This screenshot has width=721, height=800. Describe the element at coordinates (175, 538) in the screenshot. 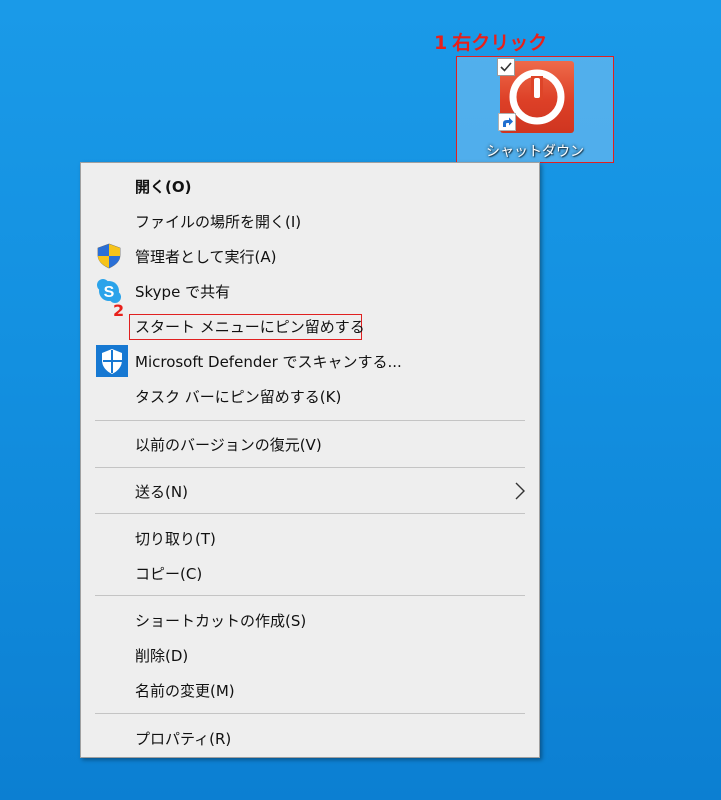

I see `menu-item-label: 切り取り(T)` at that location.